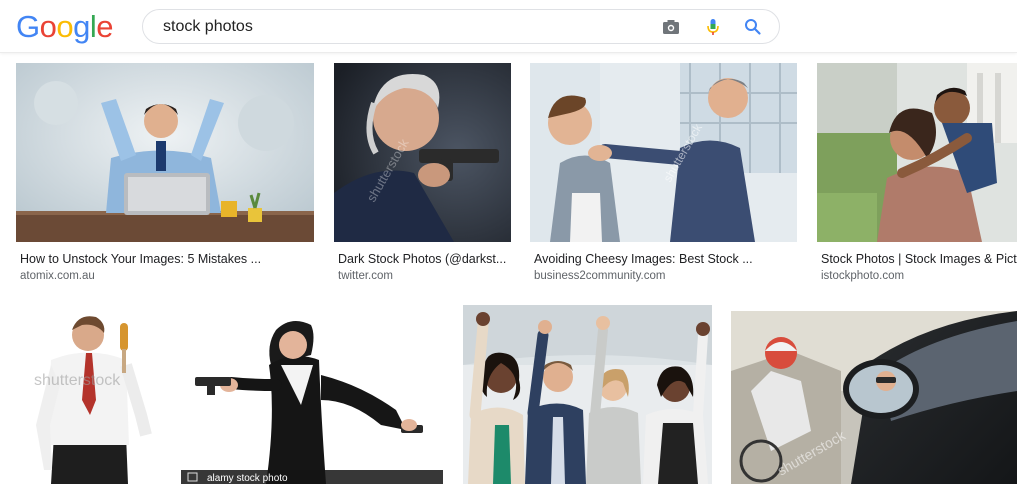  Describe the element at coordinates (753, 27) in the screenshot. I see `search-icon` at that location.